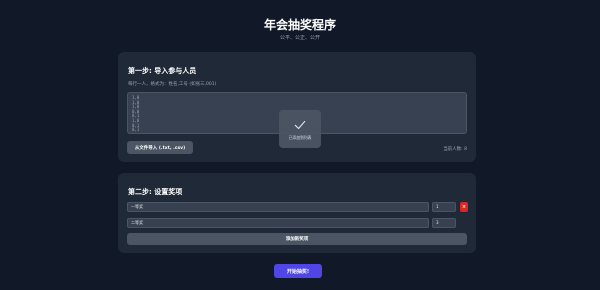 This screenshot has width=600, height=290. What do you see at coordinates (300, 124) in the screenshot?
I see `check-icon` at bounding box center [300, 124].